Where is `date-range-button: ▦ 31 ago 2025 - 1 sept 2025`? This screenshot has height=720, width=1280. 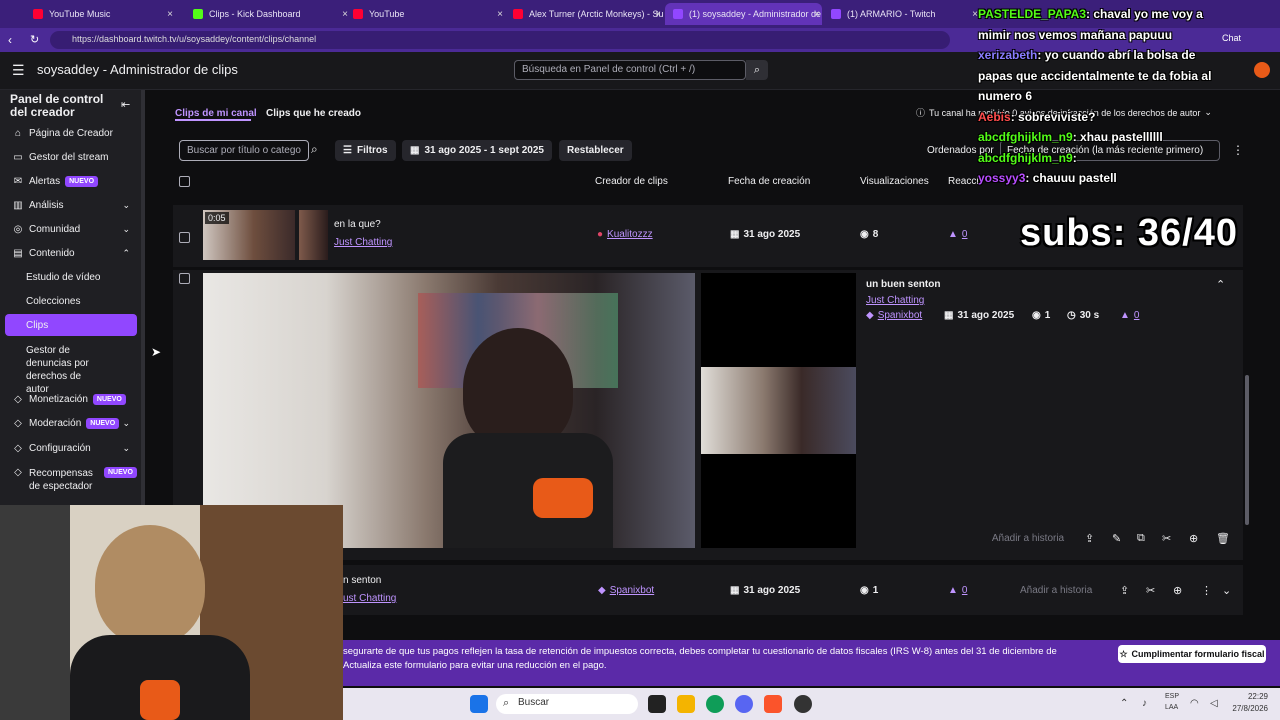 date-range-button: ▦ 31 ago 2025 - 1 sept 2025 is located at coordinates (477, 150).